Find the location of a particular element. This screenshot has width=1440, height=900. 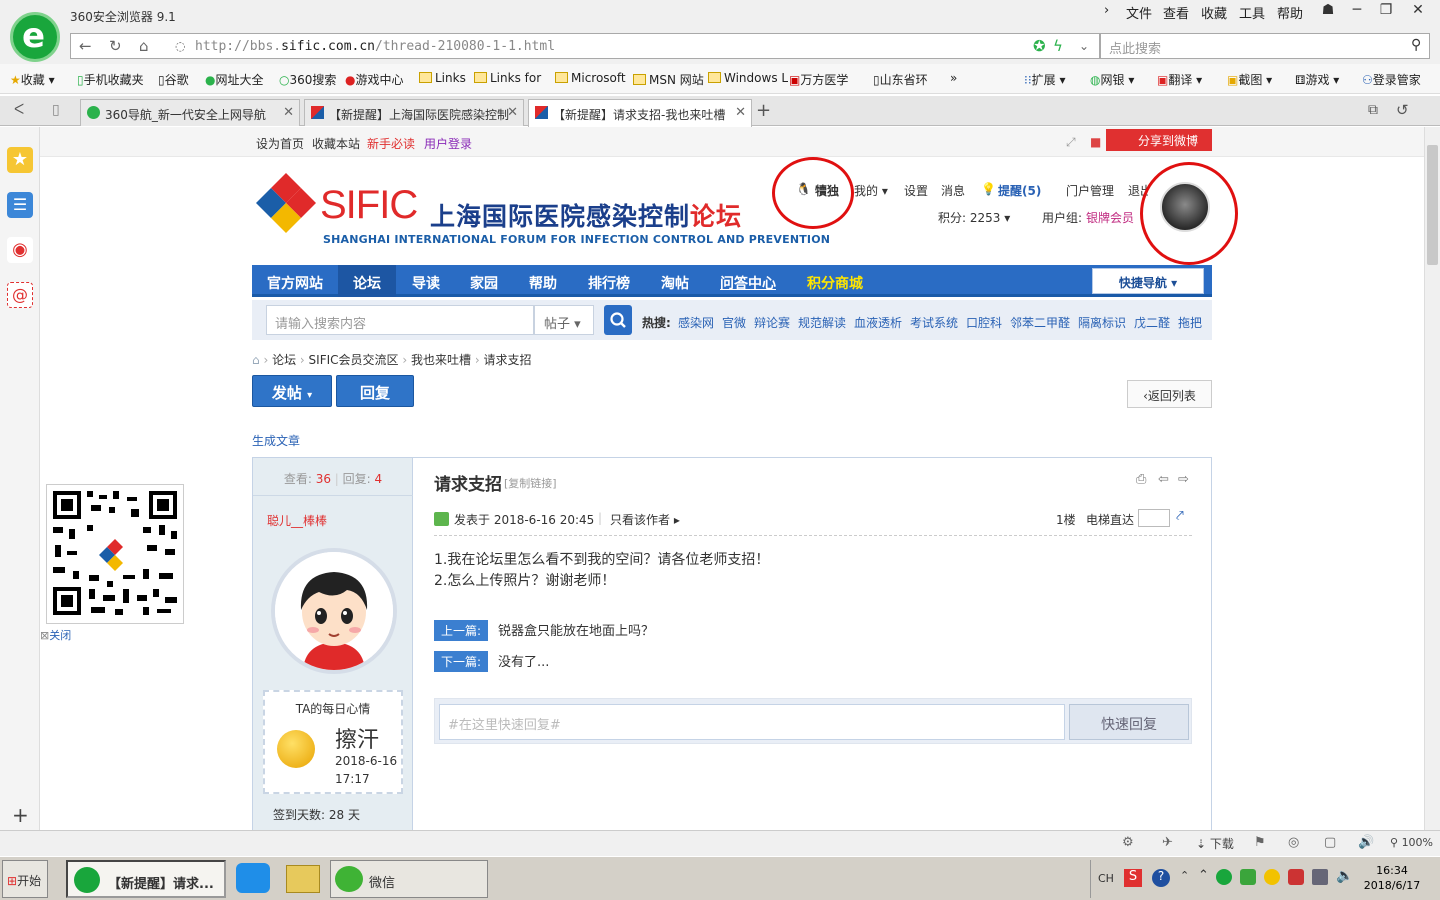

cloud-icon is located at coordinates (253, 878).